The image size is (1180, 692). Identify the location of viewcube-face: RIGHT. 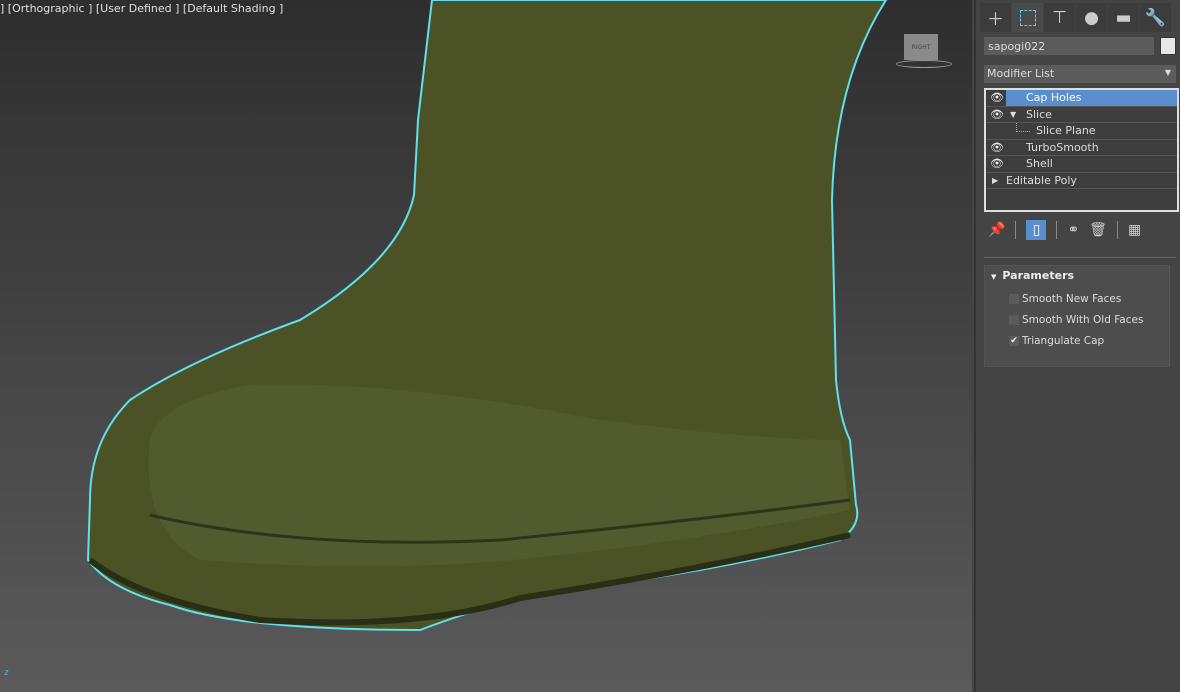
(921, 47).